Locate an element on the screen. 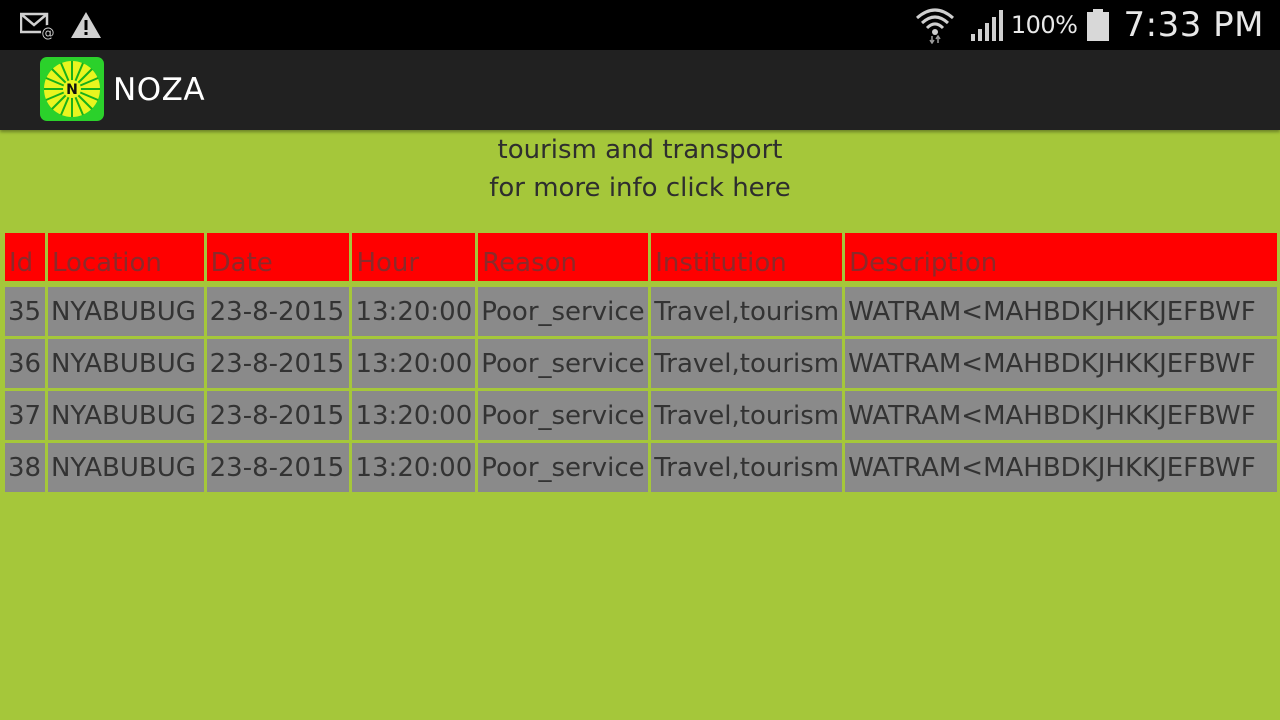 The width and height of the screenshot is (1280, 720). email-notification-icon: @ is located at coordinates (38, 25).